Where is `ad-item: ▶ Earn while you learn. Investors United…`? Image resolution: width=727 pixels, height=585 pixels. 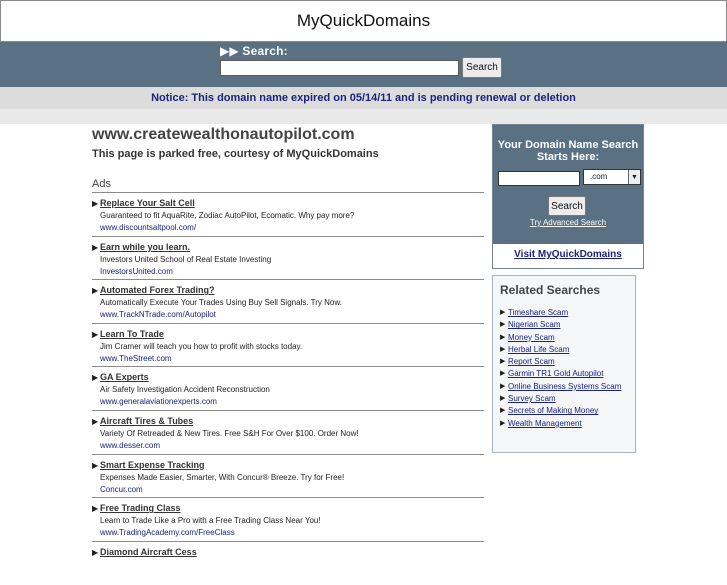 ad-item: ▶ Earn while you learn. Investors United… is located at coordinates (288, 259).